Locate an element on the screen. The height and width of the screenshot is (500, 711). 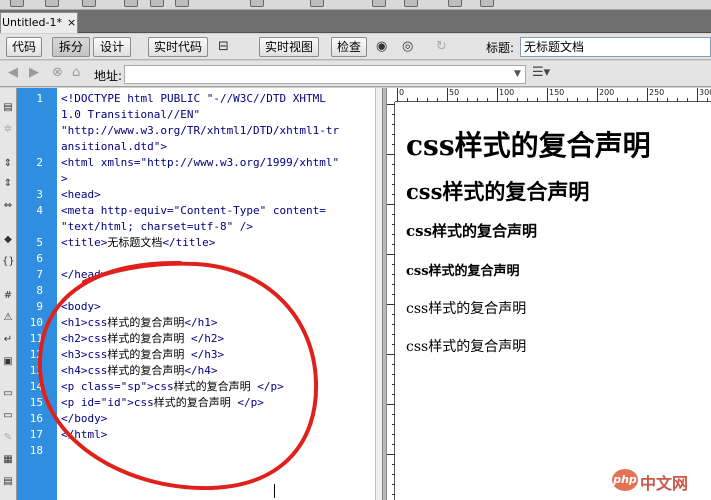
close-icon: × is located at coordinates (71, 22).